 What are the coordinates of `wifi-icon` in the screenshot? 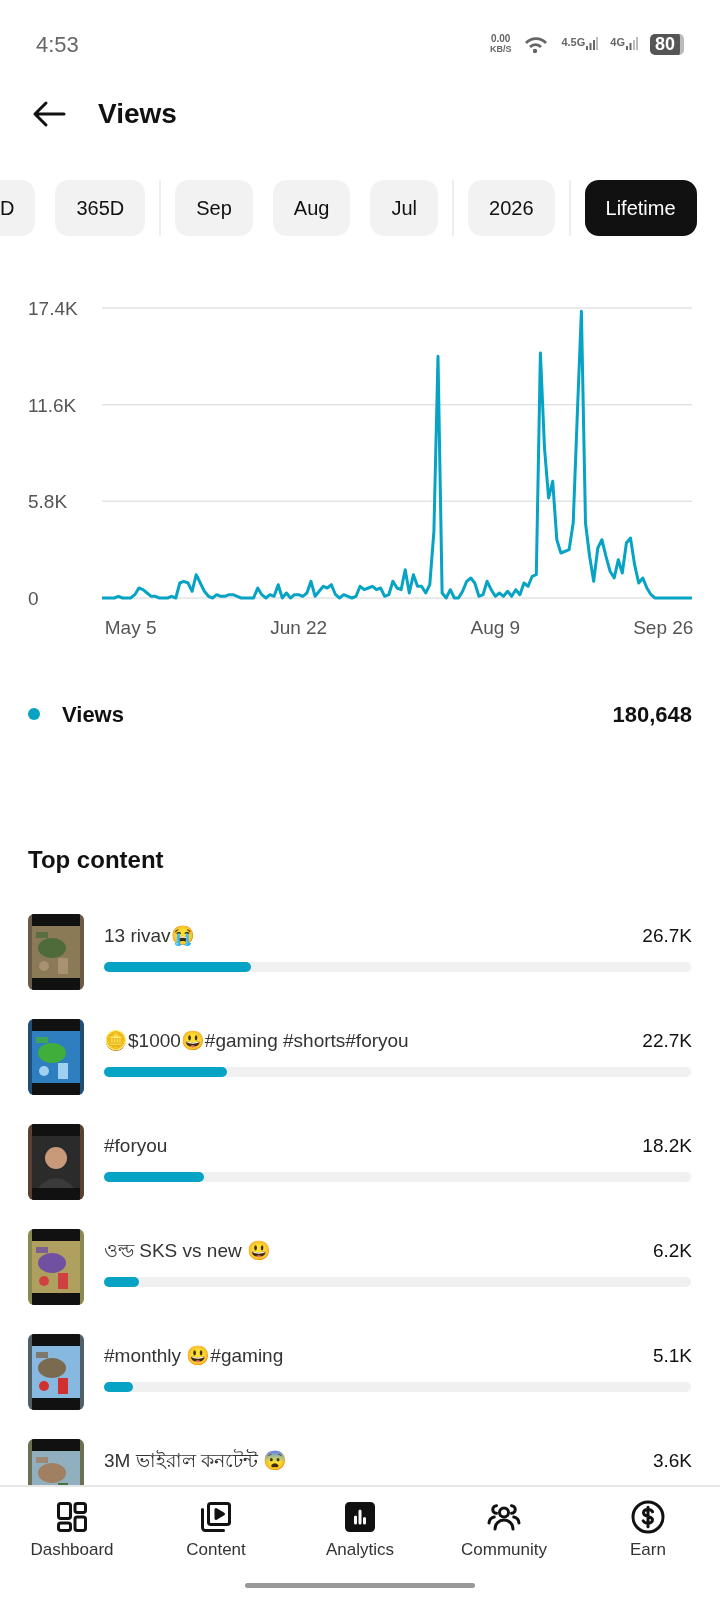 It's located at (536, 44).